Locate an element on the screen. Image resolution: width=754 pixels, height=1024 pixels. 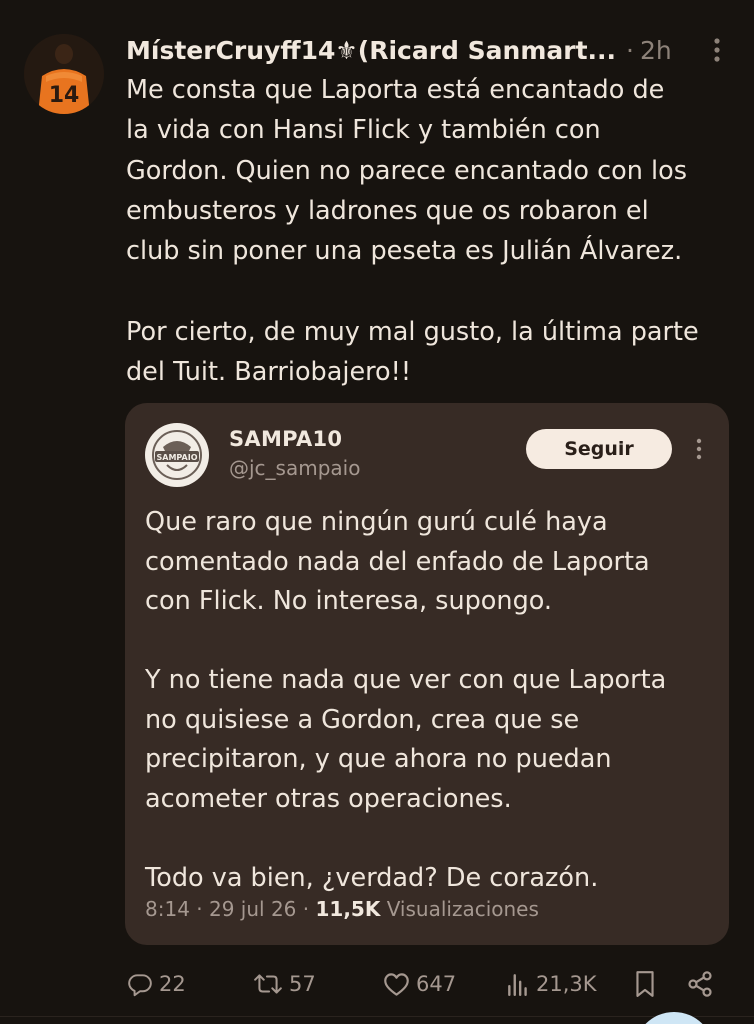
quoted-tweet-time: 8:14 is located at coordinates (167, 909).